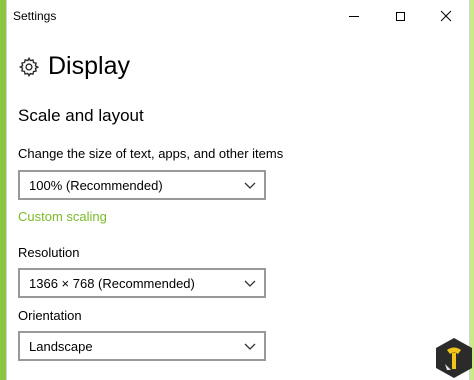 The height and width of the screenshot is (380, 474). Describe the element at coordinates (81, 115) in the screenshot. I see `section-title: Scale and layout` at that location.